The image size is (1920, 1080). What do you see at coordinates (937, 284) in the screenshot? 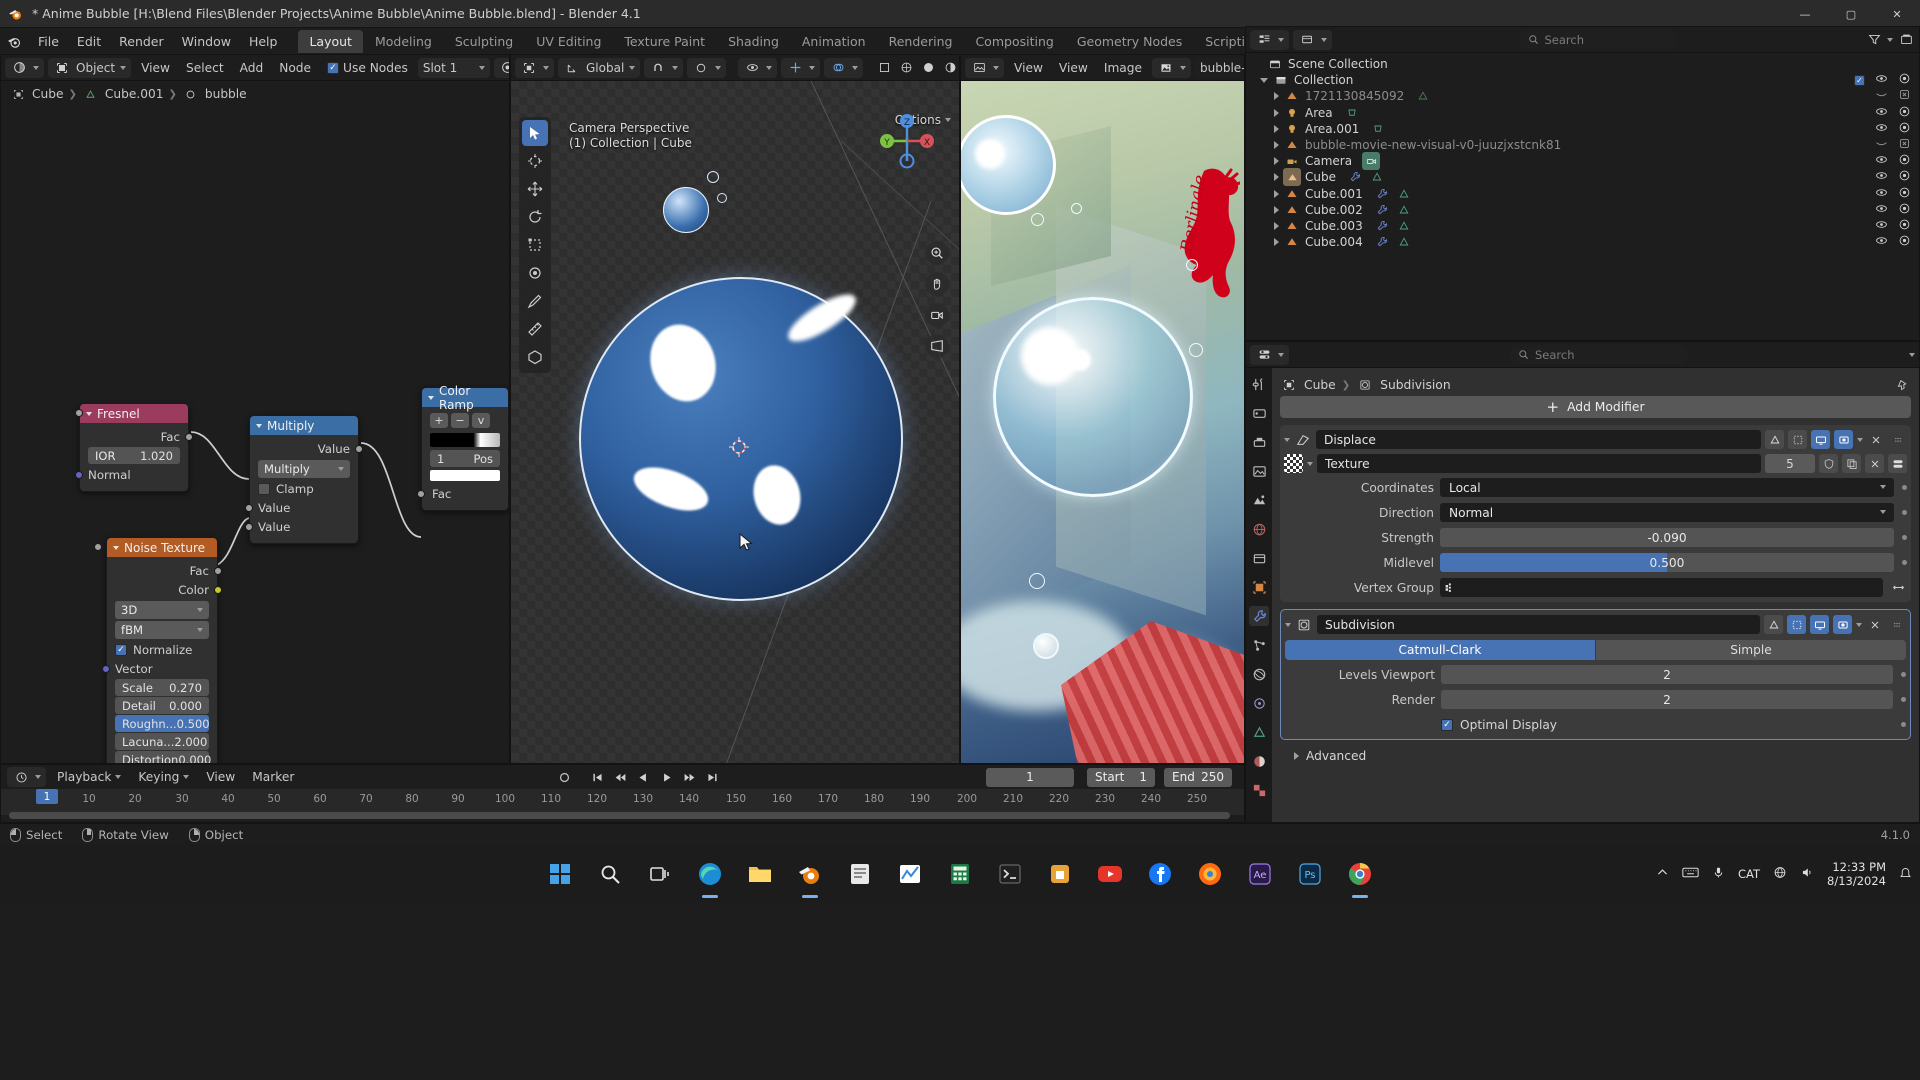
I see `pan-hand-icon` at bounding box center [937, 284].